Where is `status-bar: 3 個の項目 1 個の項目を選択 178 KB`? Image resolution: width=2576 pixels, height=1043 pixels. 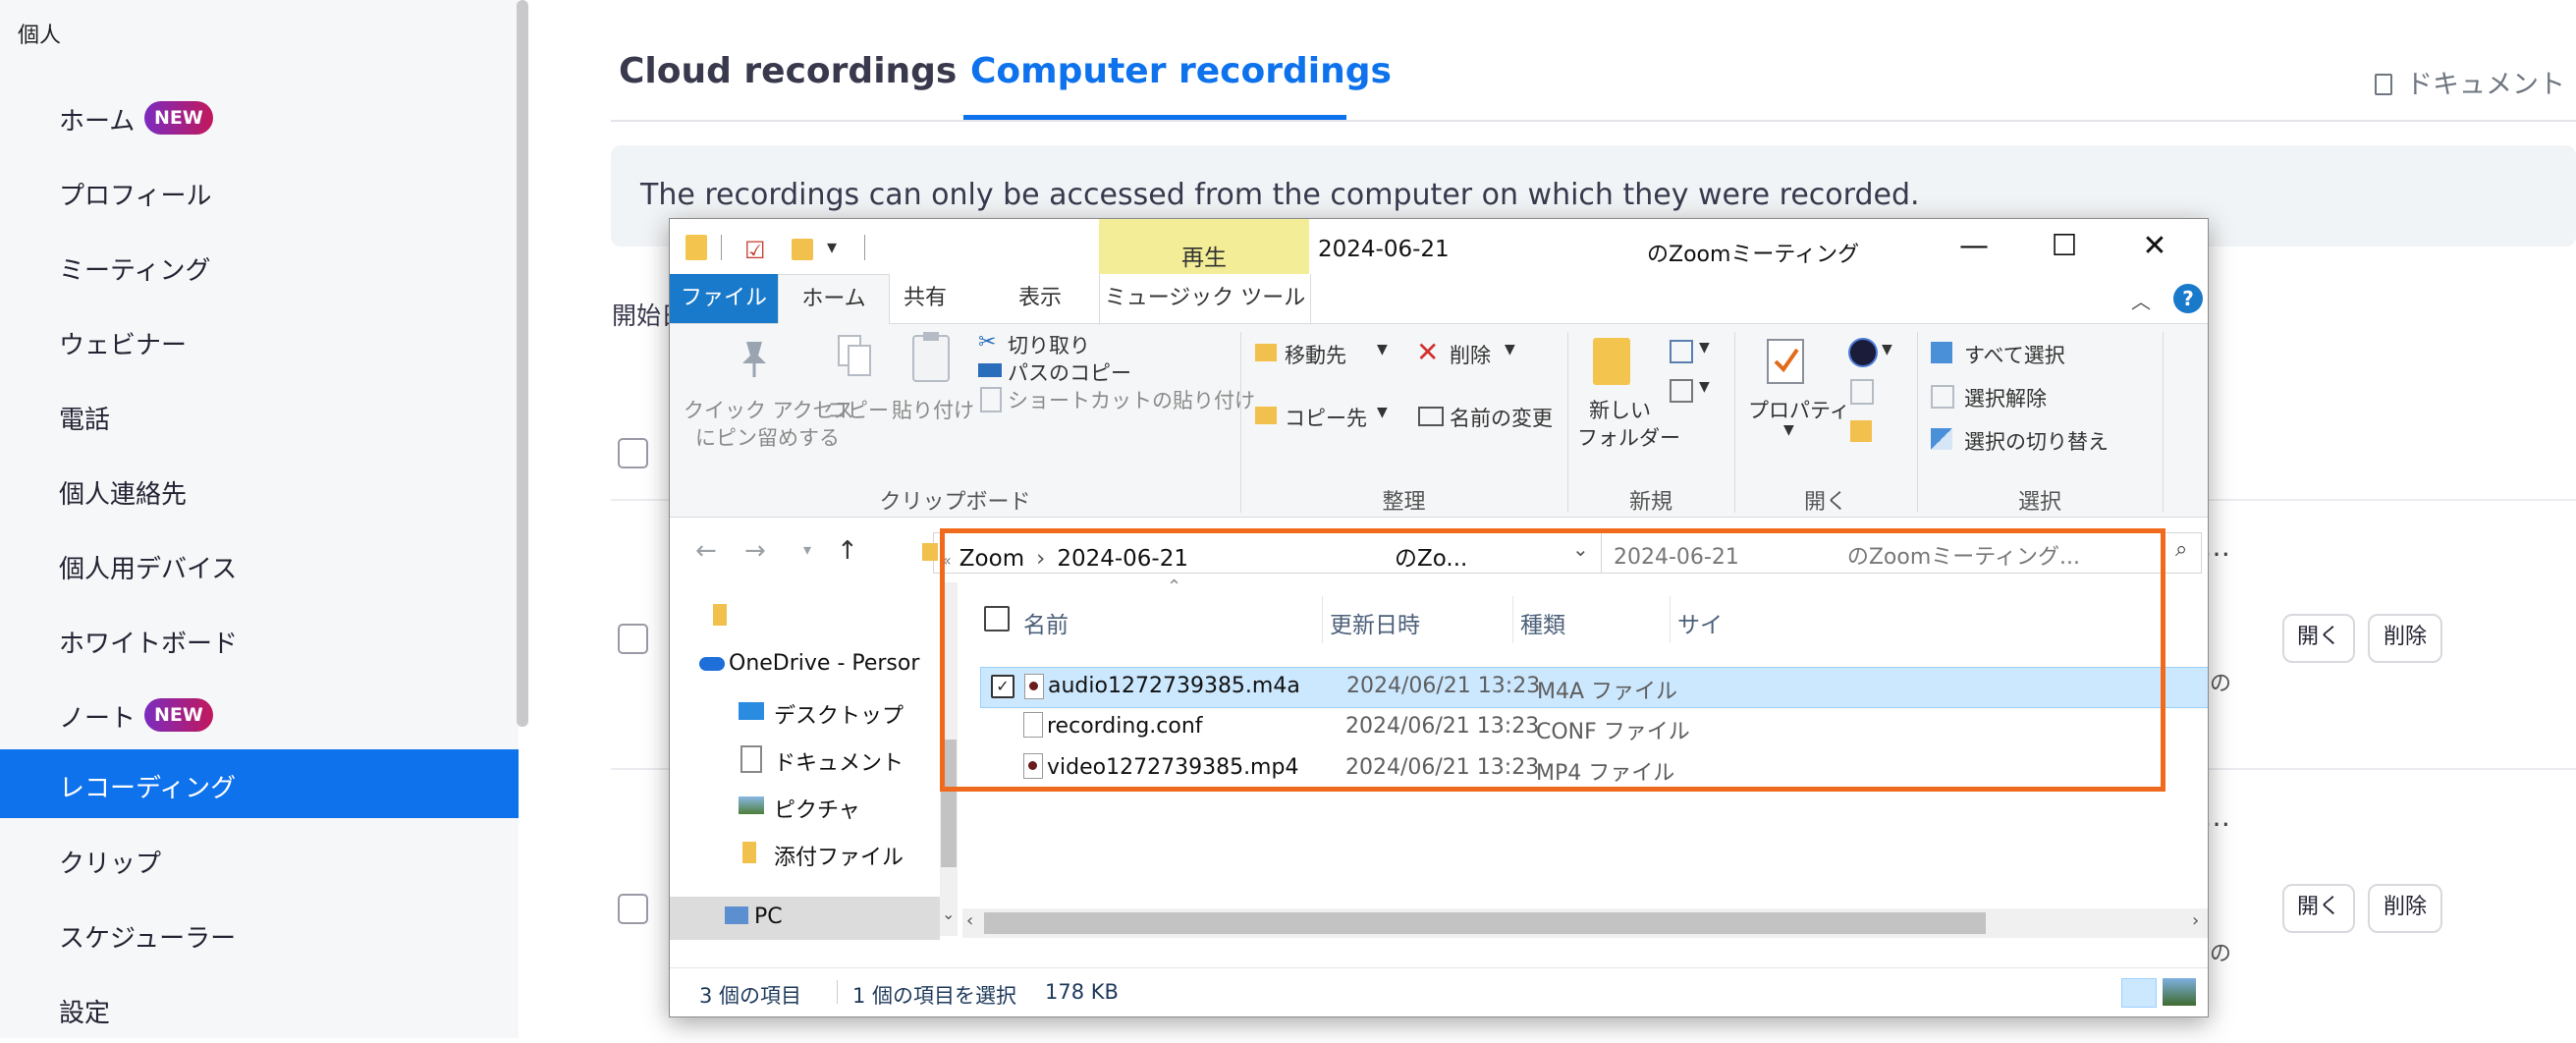
status-bar: 3 個の項目 1 個の項目を選択 178 KB is located at coordinates (1439, 992).